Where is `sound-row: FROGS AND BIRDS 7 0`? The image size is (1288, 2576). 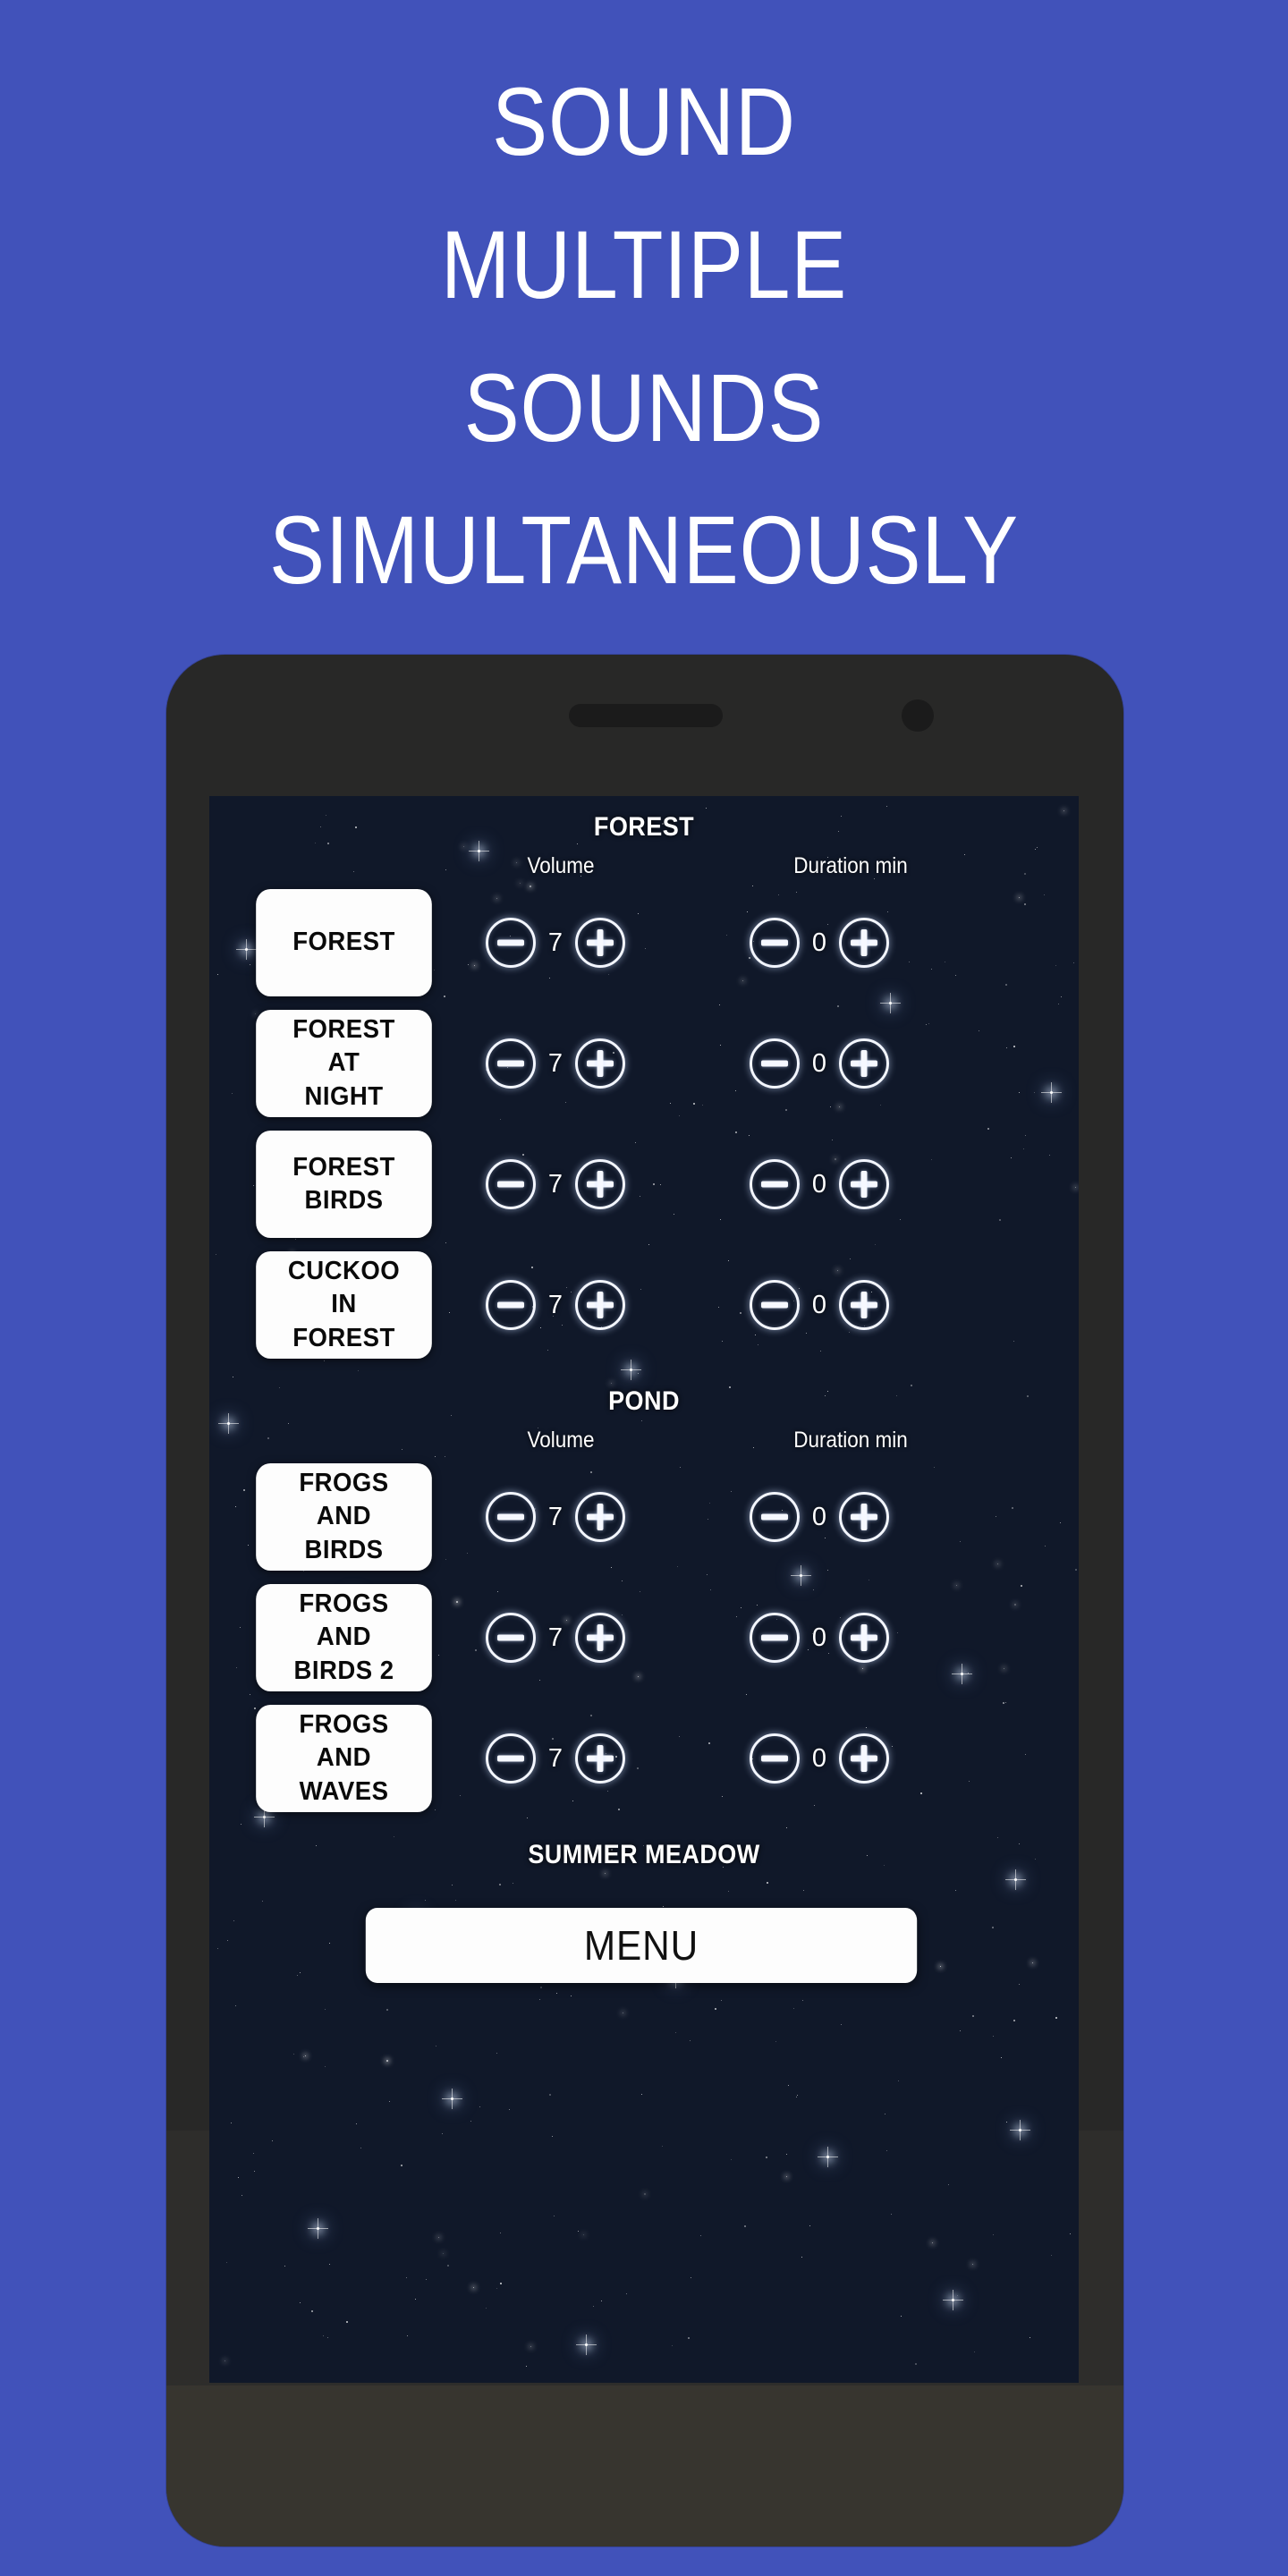
sound-row: FROGS AND BIRDS 7 0 is located at coordinates (644, 1517).